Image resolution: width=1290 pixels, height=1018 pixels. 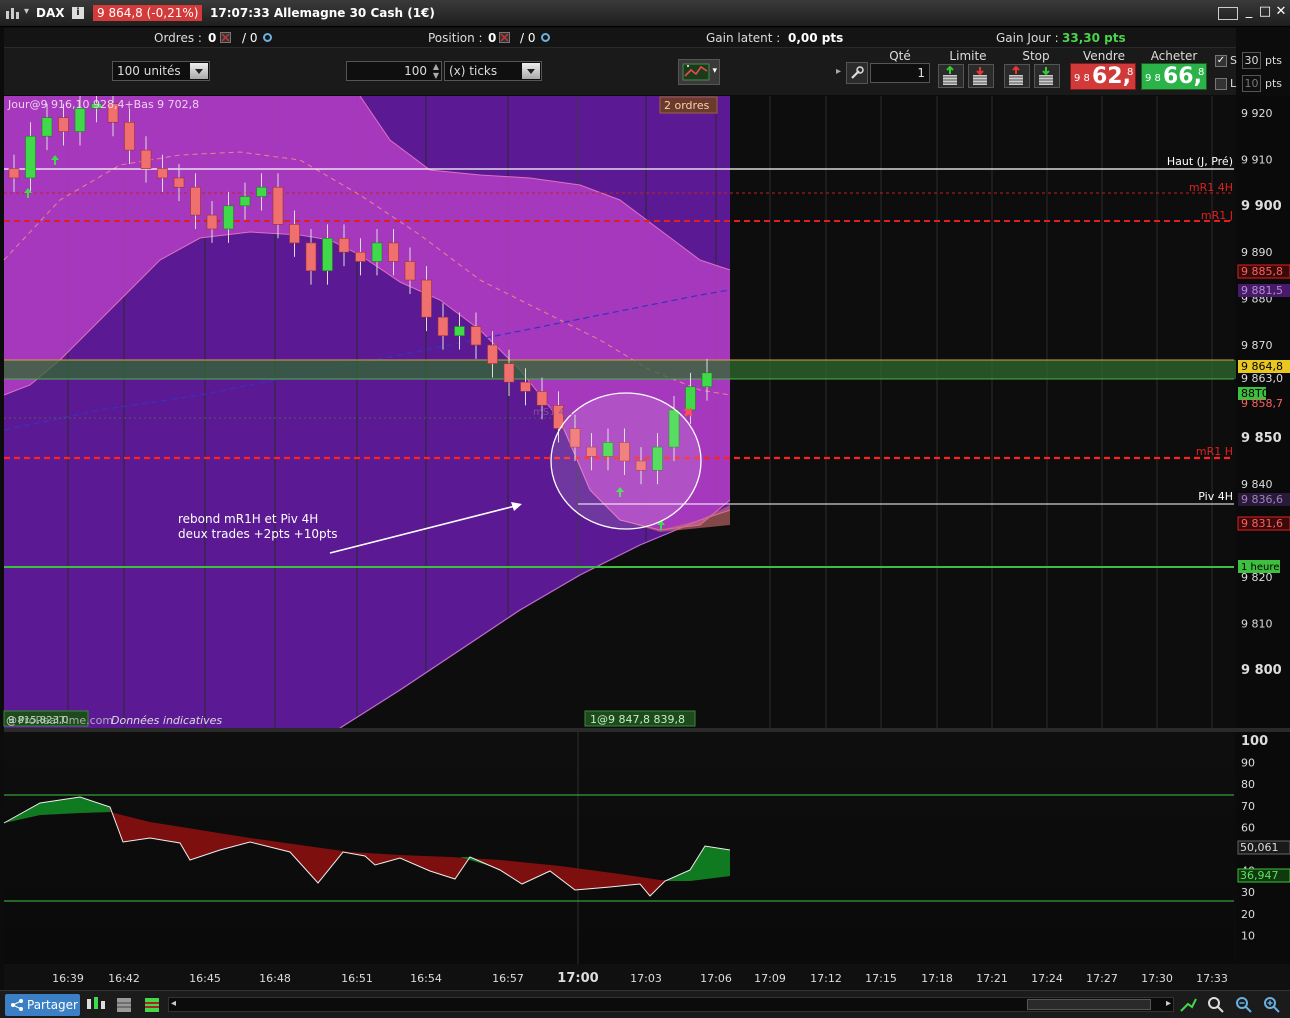 I want to click on price-change-badge: 9 864,8 (-0,21%), so click(x=148, y=13).